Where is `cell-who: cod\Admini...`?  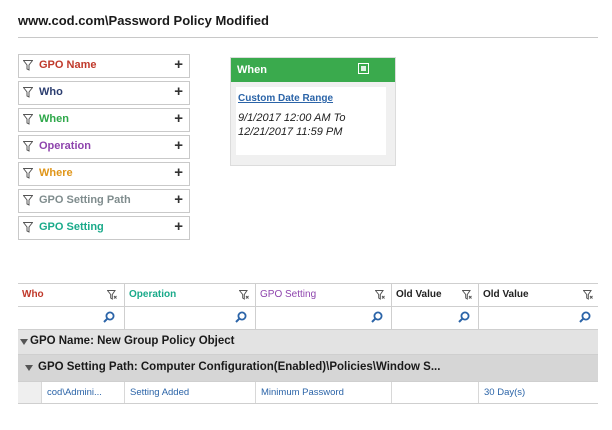
cell-who: cod\Admini... is located at coordinates (82, 392).